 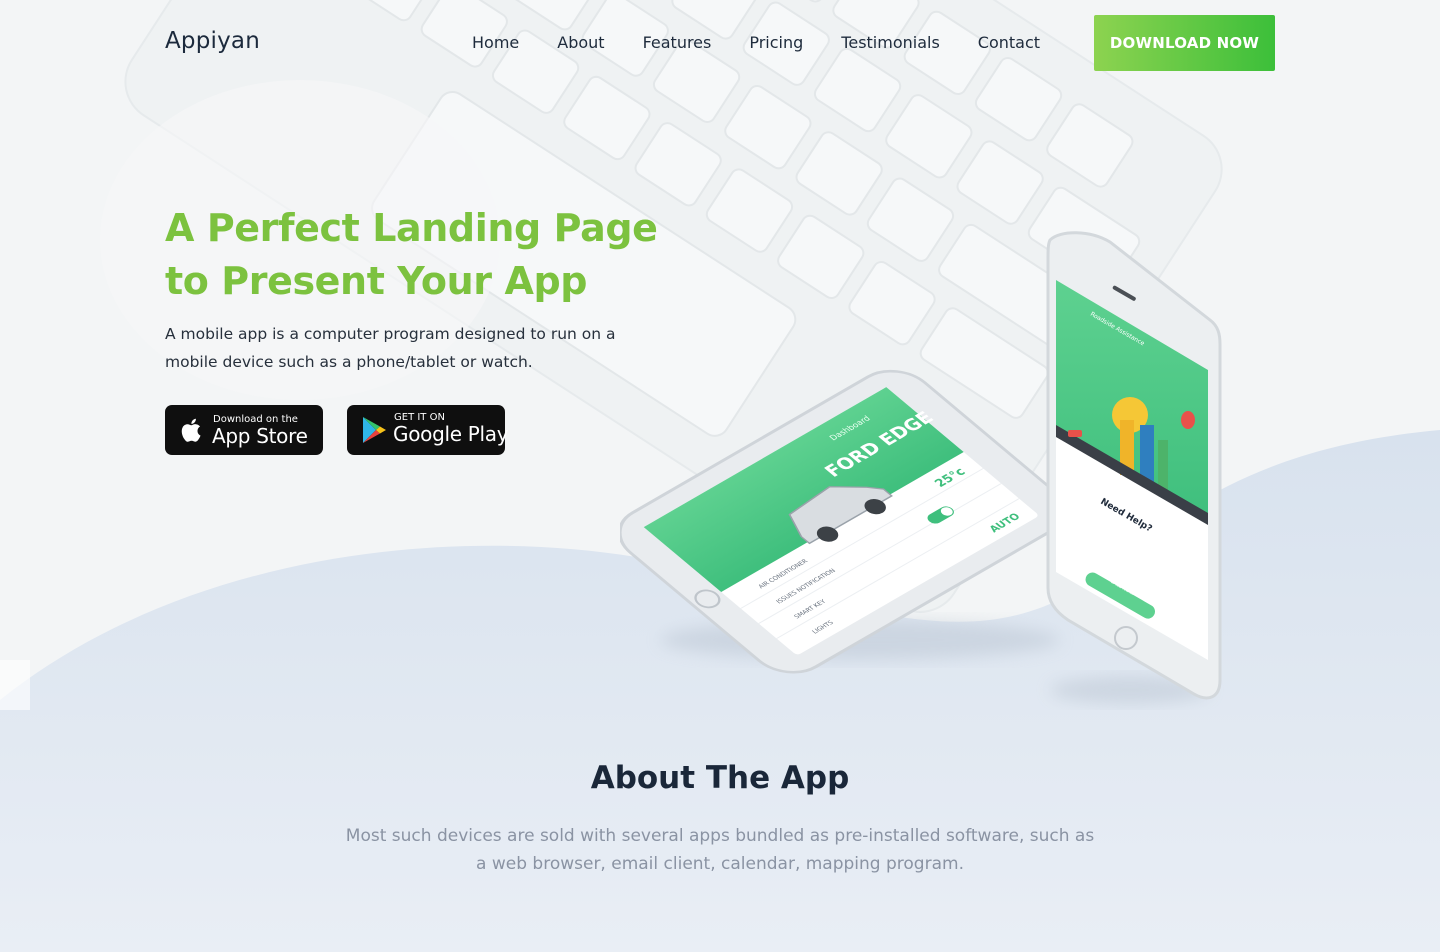 What do you see at coordinates (191, 430) in the screenshot?
I see `apple-icon` at bounding box center [191, 430].